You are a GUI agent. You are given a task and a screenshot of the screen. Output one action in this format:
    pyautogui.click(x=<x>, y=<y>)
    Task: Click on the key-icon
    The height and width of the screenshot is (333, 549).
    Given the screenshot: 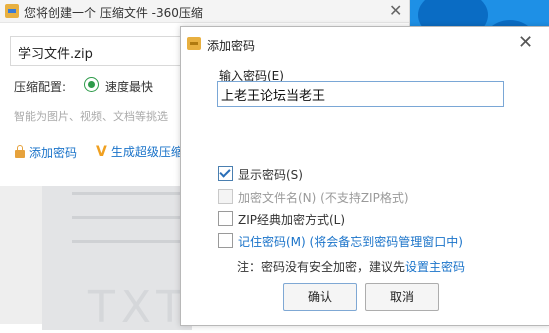 What is the action you would take?
    pyautogui.click(x=194, y=43)
    